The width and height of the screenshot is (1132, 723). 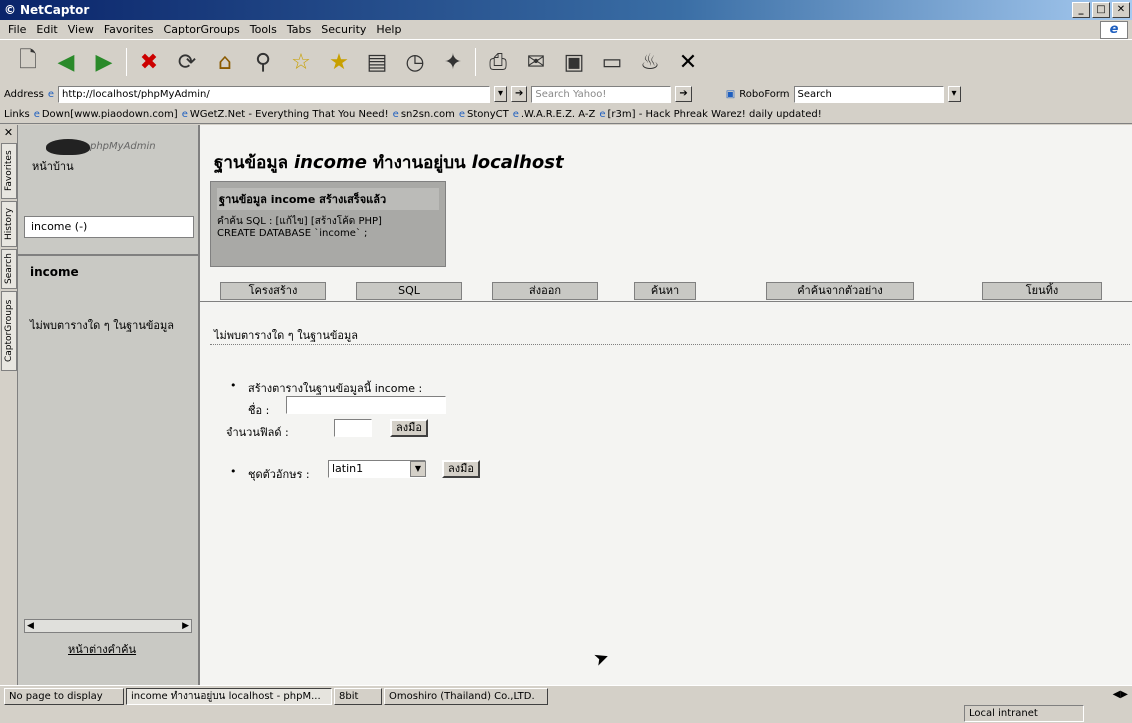 What do you see at coordinates (764, 94) in the screenshot?
I see `roboform-label: RoboForm` at bounding box center [764, 94].